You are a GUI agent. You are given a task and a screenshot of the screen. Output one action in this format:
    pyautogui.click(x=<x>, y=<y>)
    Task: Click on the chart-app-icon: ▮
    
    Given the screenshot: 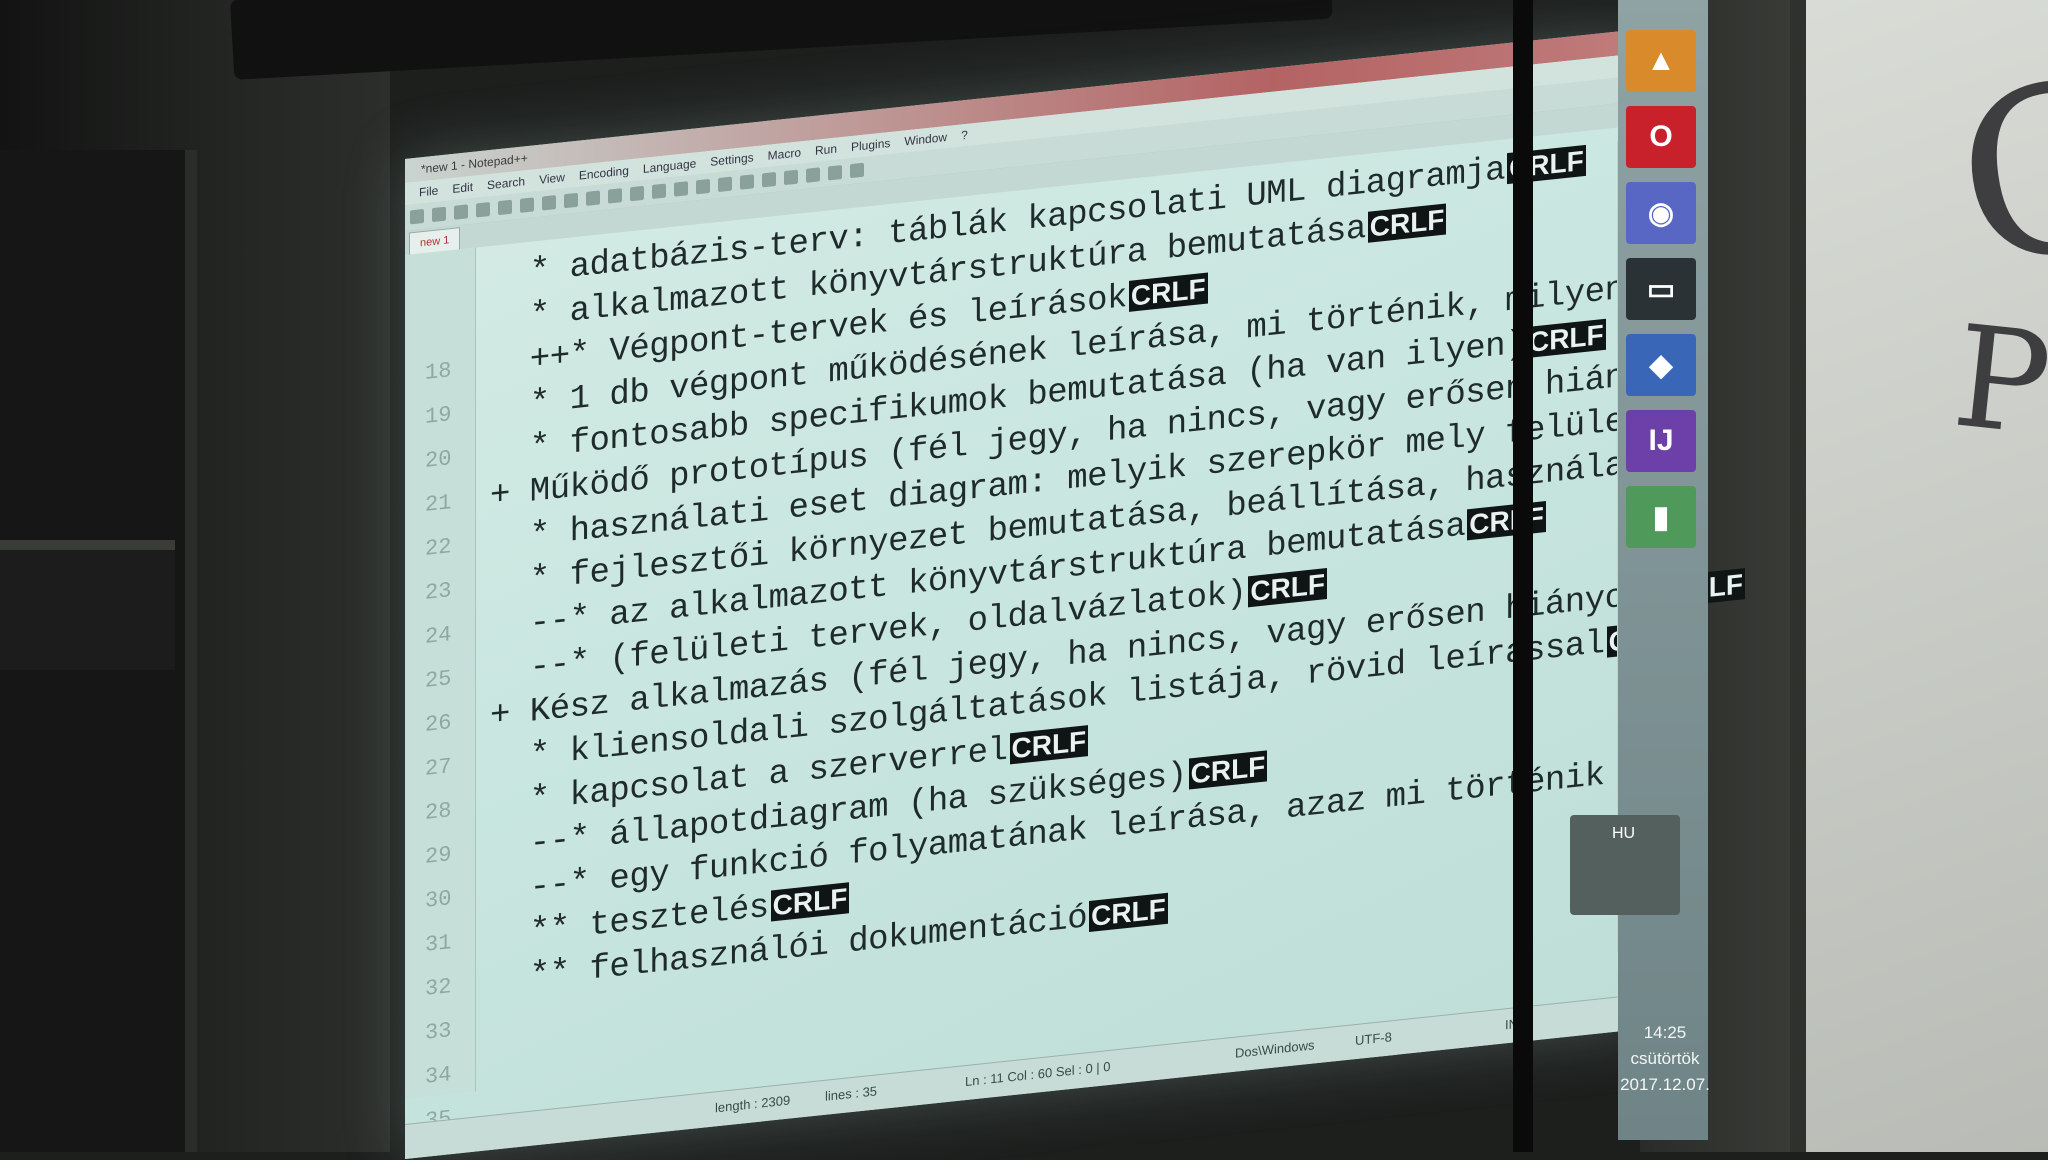 What is the action you would take?
    pyautogui.click(x=1661, y=517)
    